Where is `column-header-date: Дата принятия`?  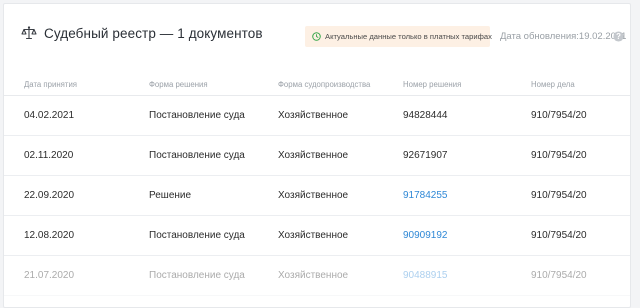 column-header-date: Дата принятия is located at coordinates (50, 84).